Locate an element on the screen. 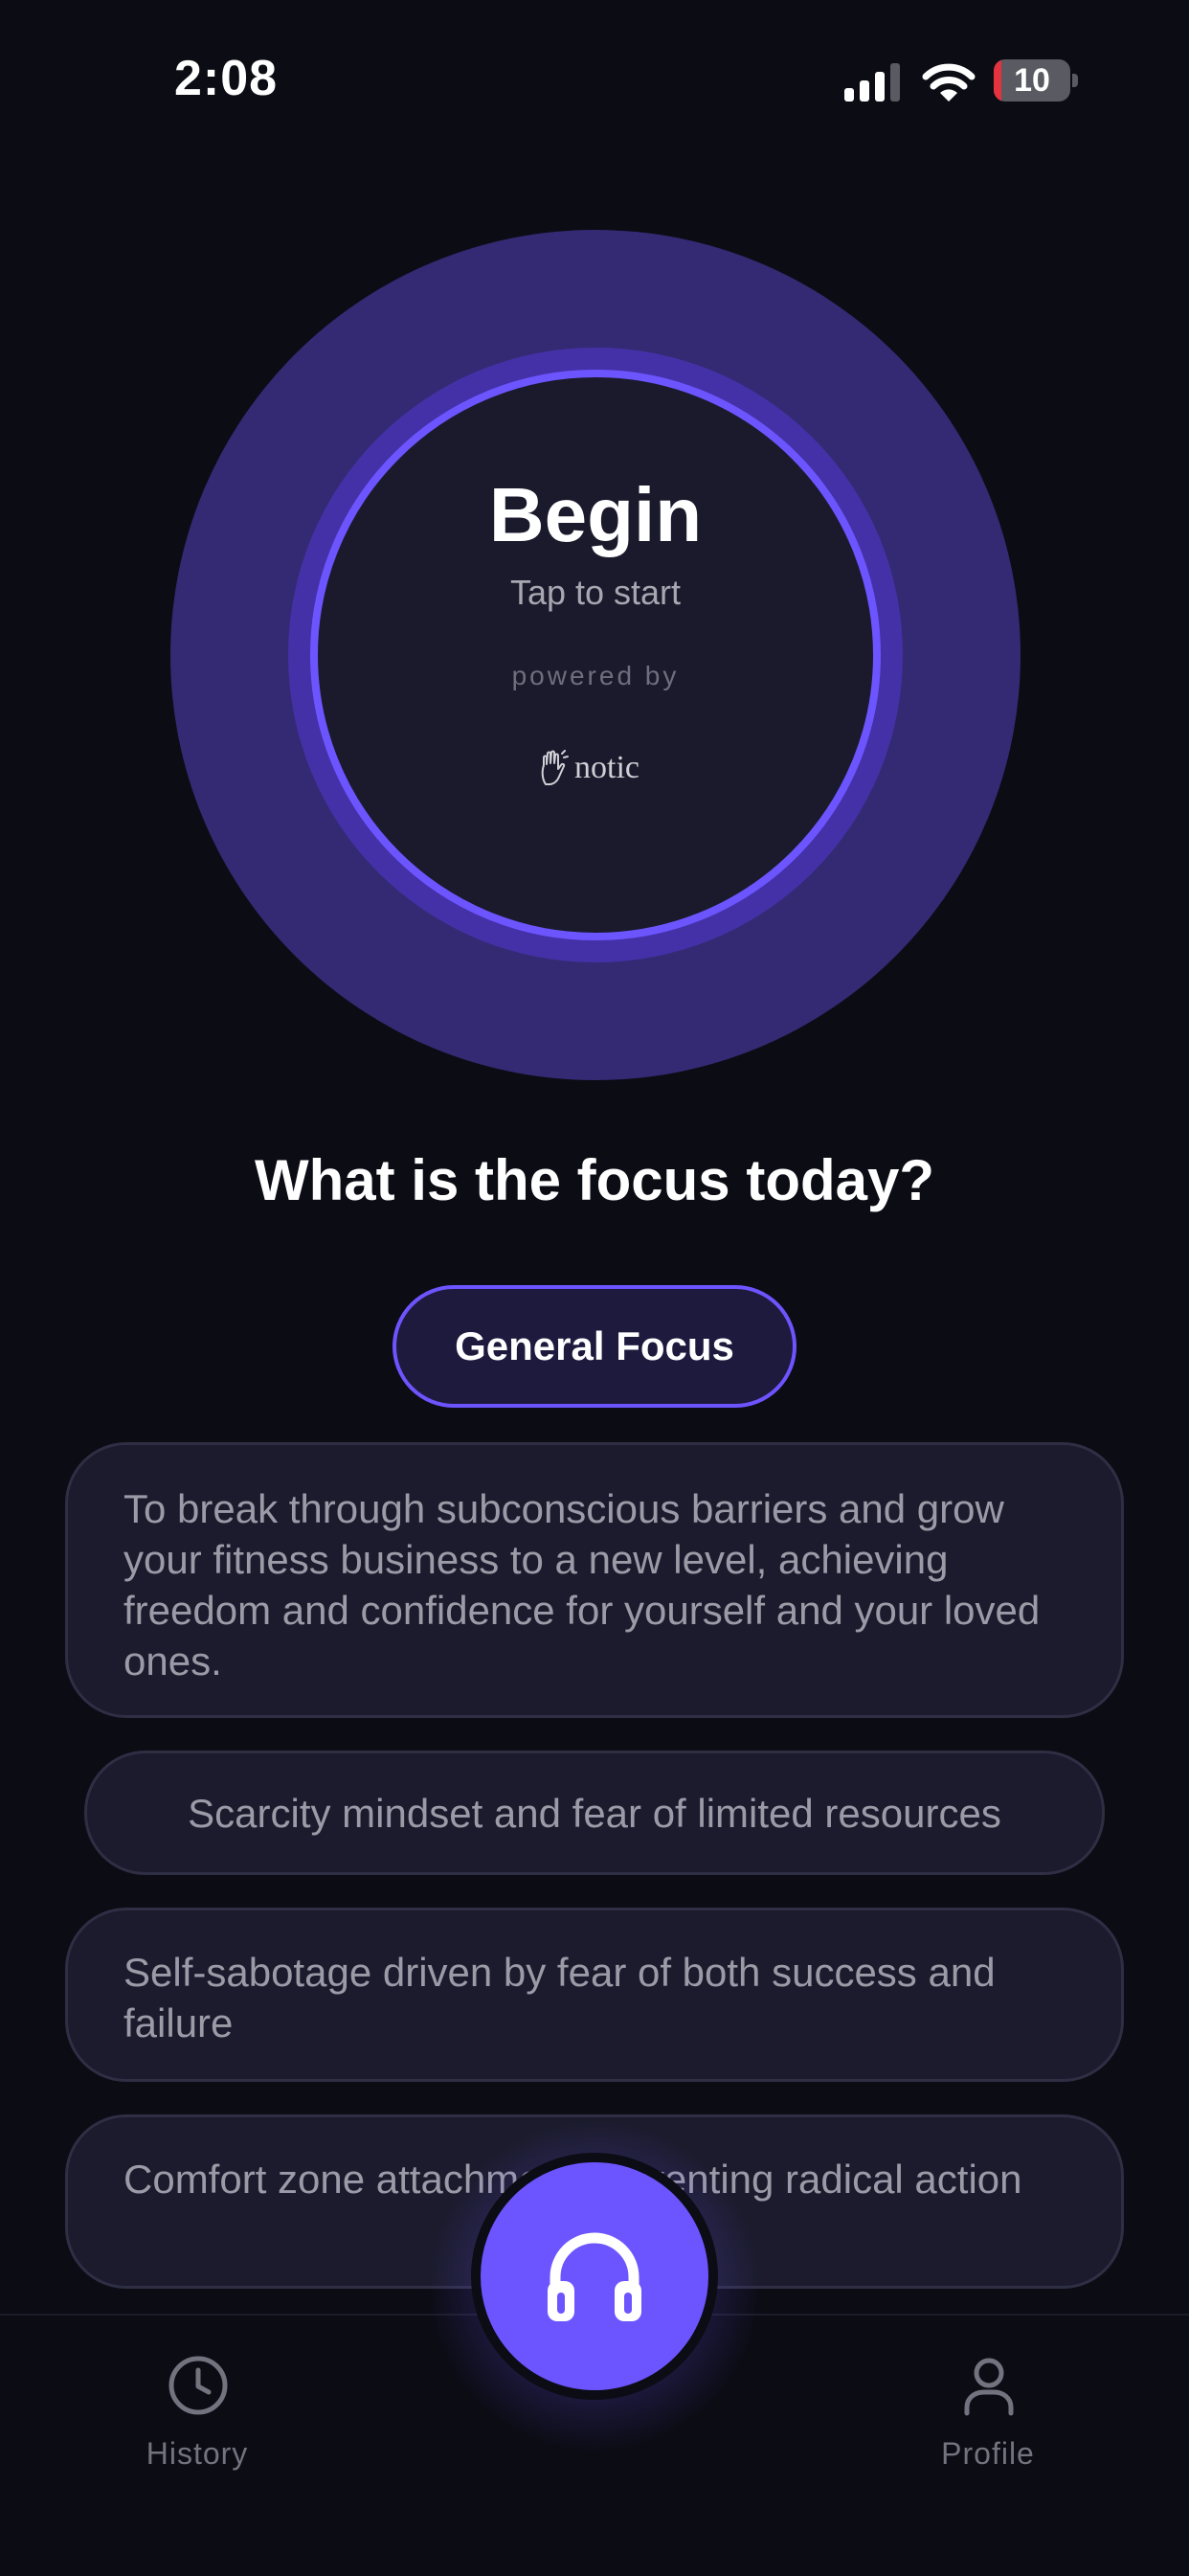 The image size is (1189, 2576). battery-icon: 10 is located at coordinates (1037, 81).